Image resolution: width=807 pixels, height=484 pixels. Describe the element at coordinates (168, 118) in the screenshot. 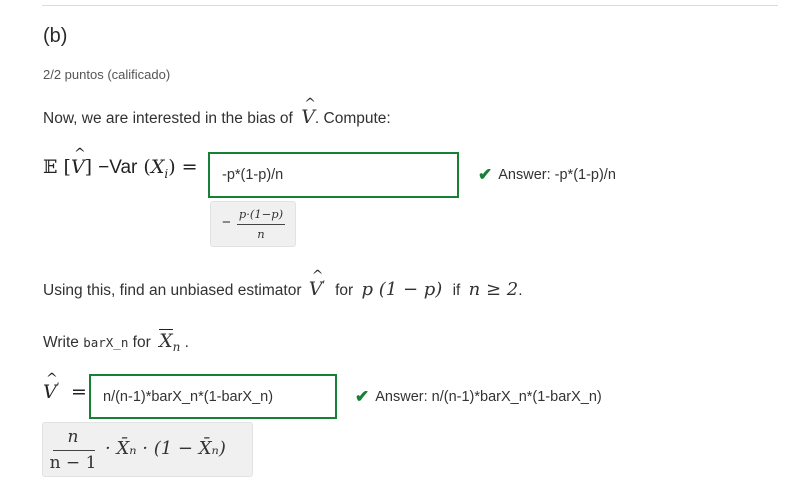

I see `prompt-text: Now, we are interested in the bias of` at that location.